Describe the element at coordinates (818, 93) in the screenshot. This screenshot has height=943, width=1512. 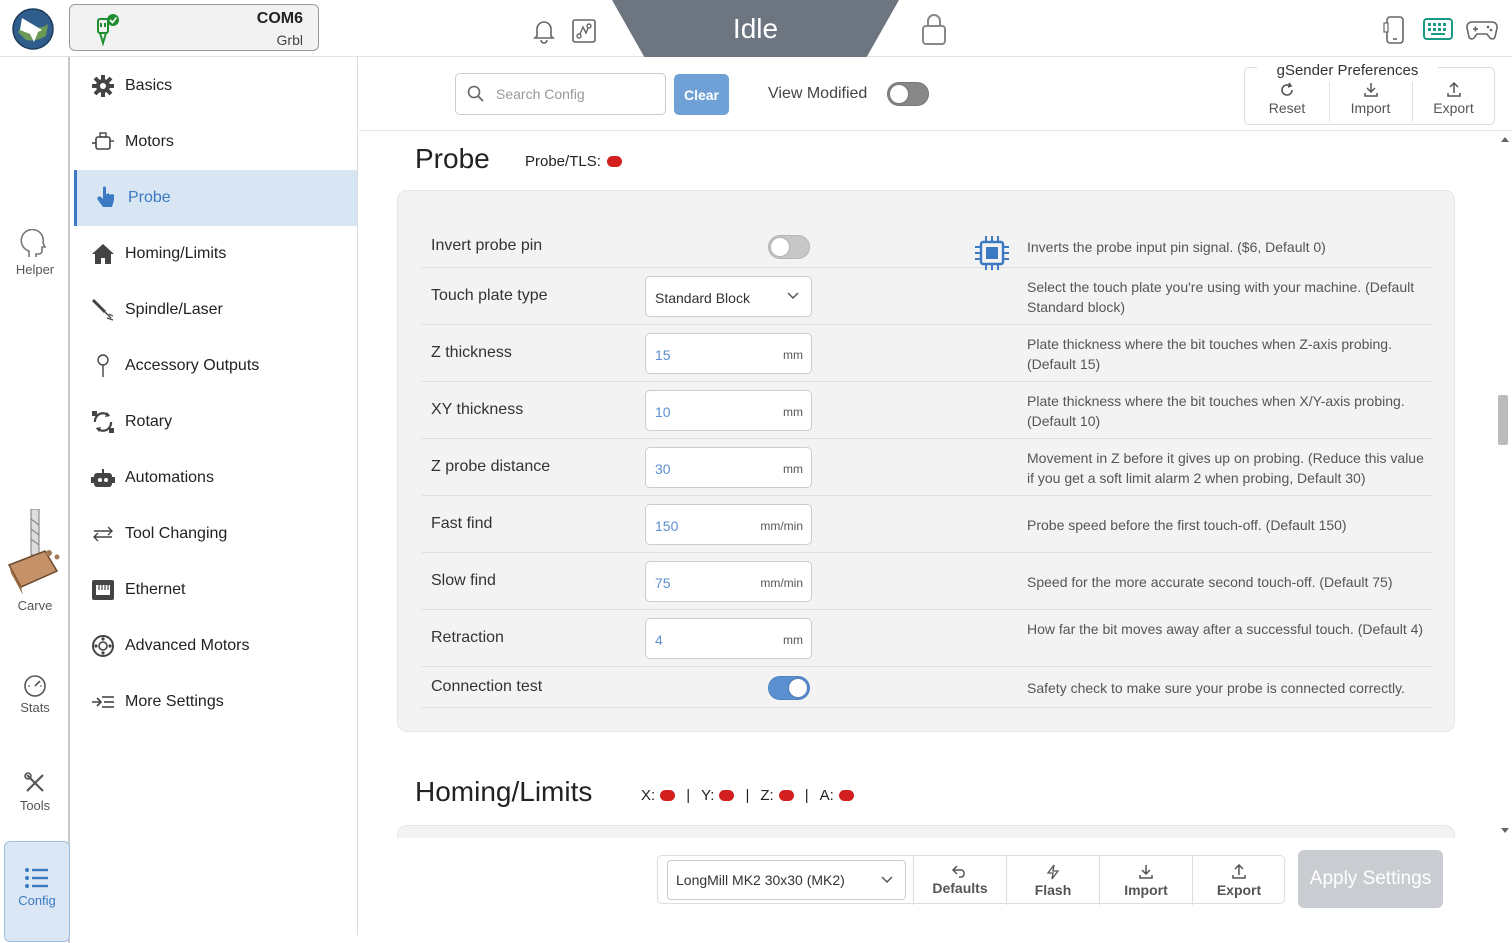
I see `view-modified-label: View Modified` at that location.